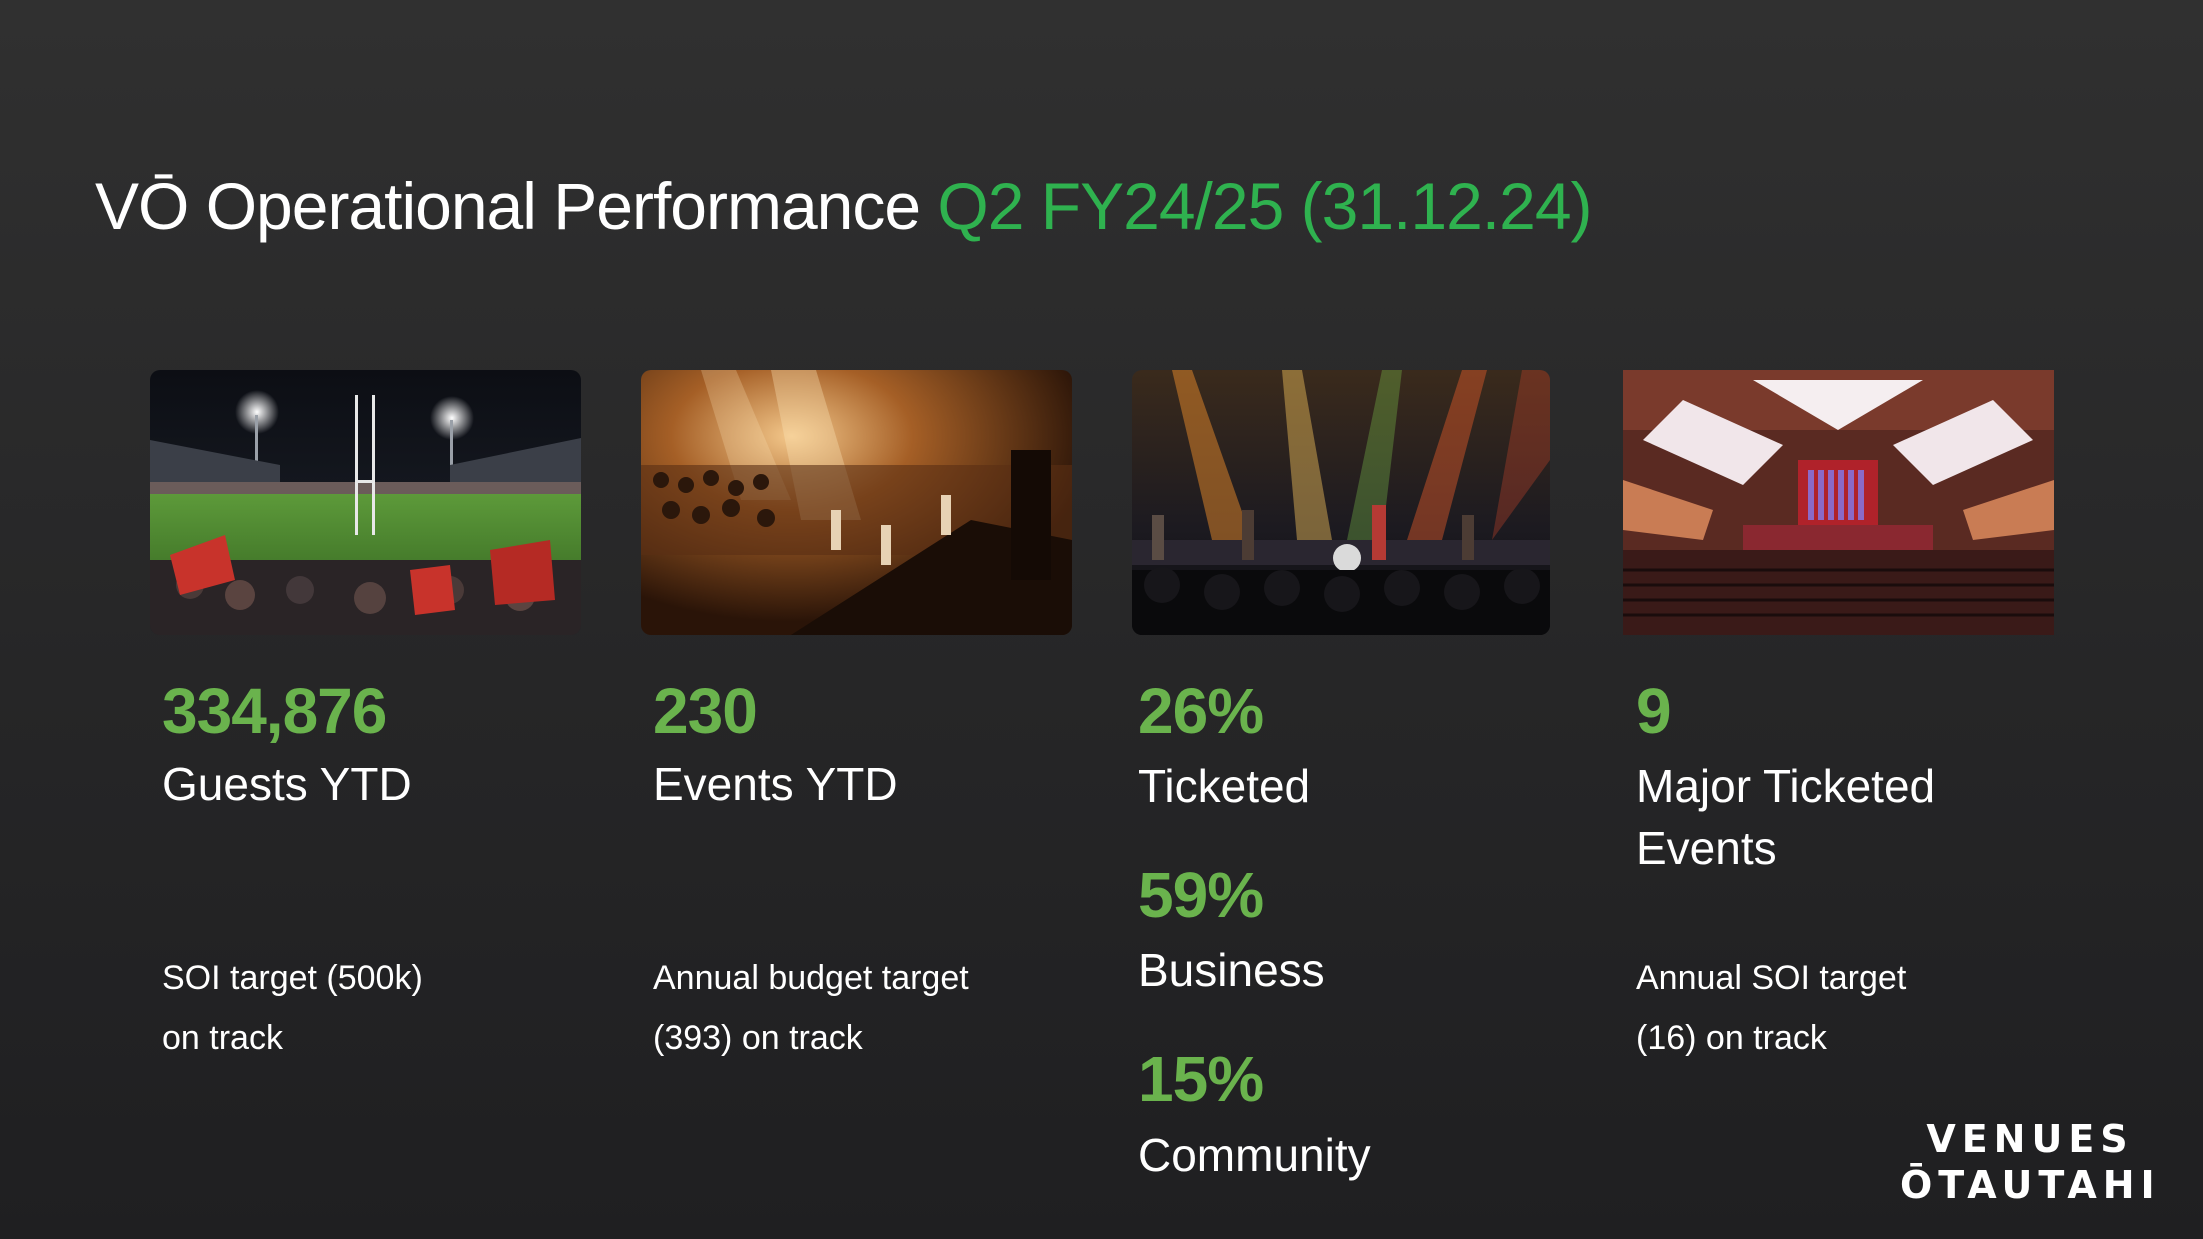  Describe the element at coordinates (287, 784) in the screenshot. I see `guests-label: Guests YTD` at that location.